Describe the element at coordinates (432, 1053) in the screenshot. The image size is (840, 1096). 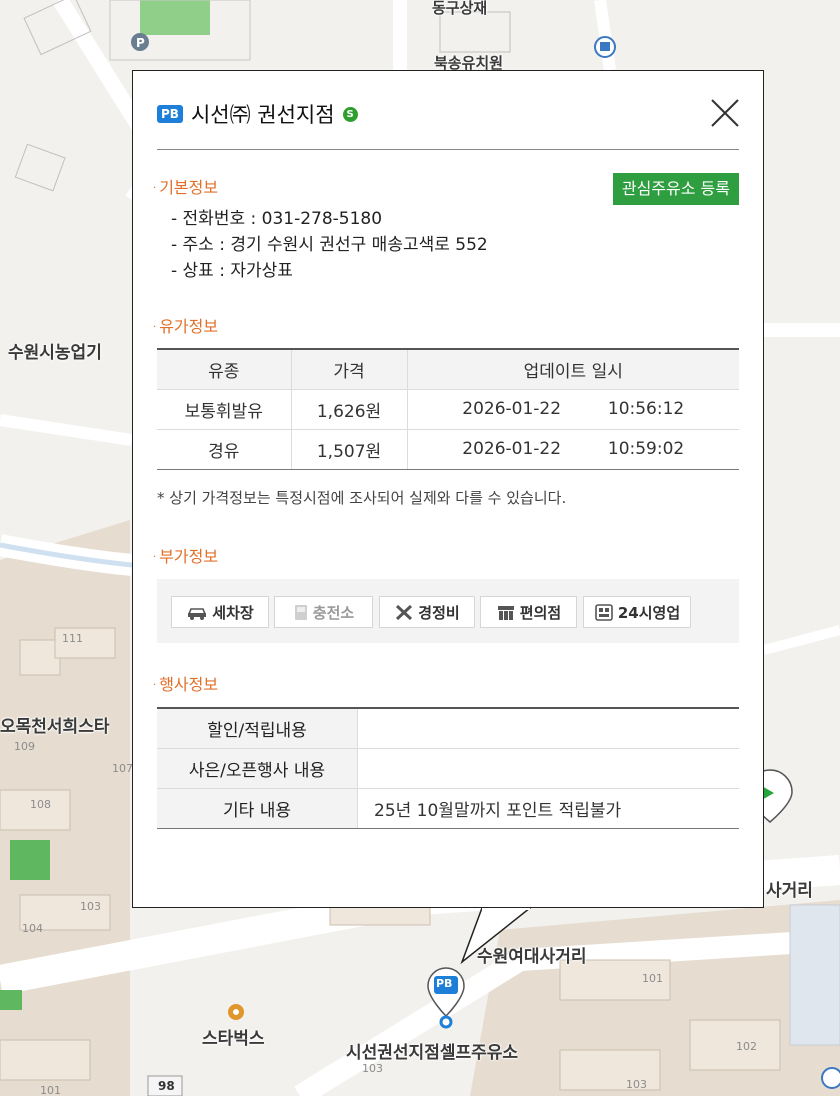
I see `map-label-station: 시선권선지점셀프주유소` at that location.